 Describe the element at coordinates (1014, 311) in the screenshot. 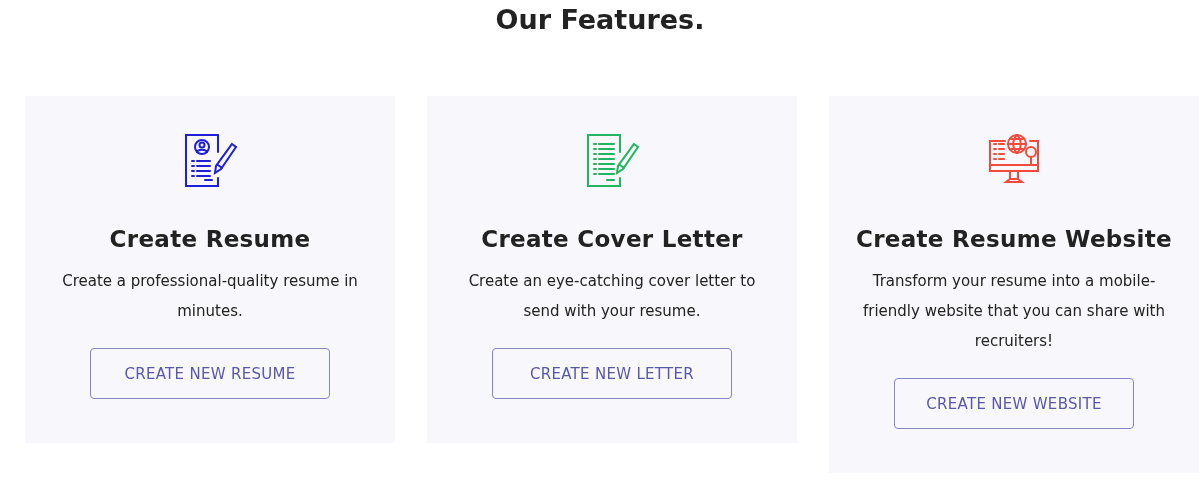

I see `feature-description: Transform your resume into a mobile-friendly website that you can share with recruiters!` at that location.